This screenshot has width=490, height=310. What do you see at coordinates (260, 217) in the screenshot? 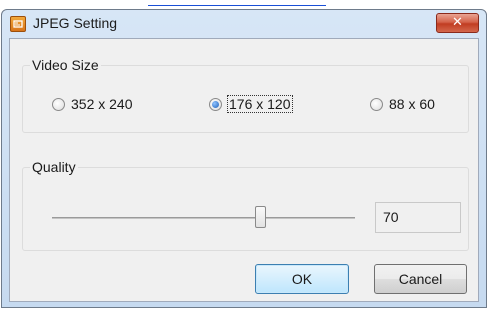
I see `quality-slider-thumb` at bounding box center [260, 217].